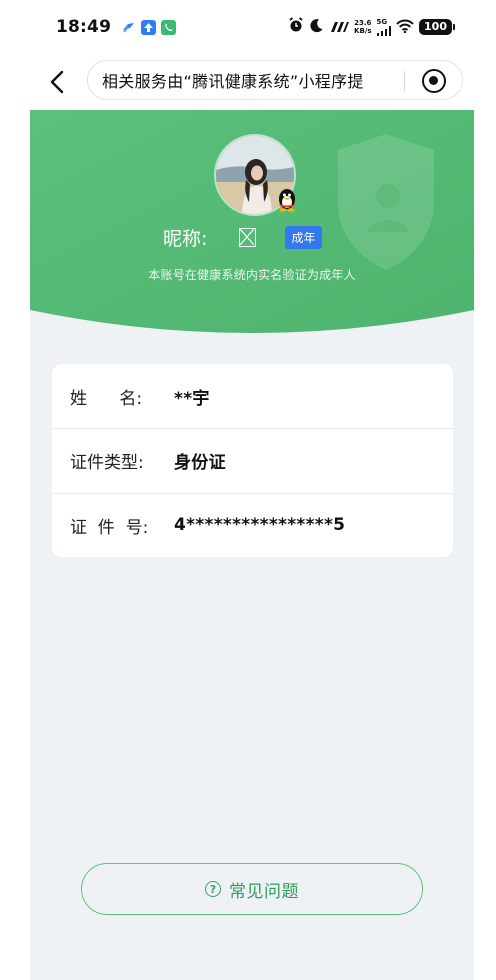 The width and height of the screenshot is (496, 980). What do you see at coordinates (169, 27) in the screenshot?
I see `phone-app-icon` at bounding box center [169, 27].